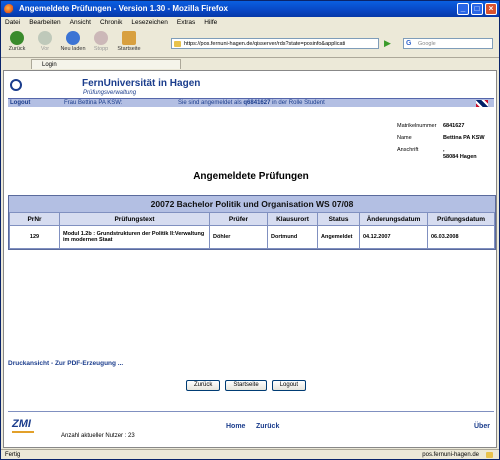 Image resolution: width=500 pixels, height=460 pixels. What do you see at coordinates (491, 9) in the screenshot?
I see `close-button: ×` at bounding box center [491, 9].